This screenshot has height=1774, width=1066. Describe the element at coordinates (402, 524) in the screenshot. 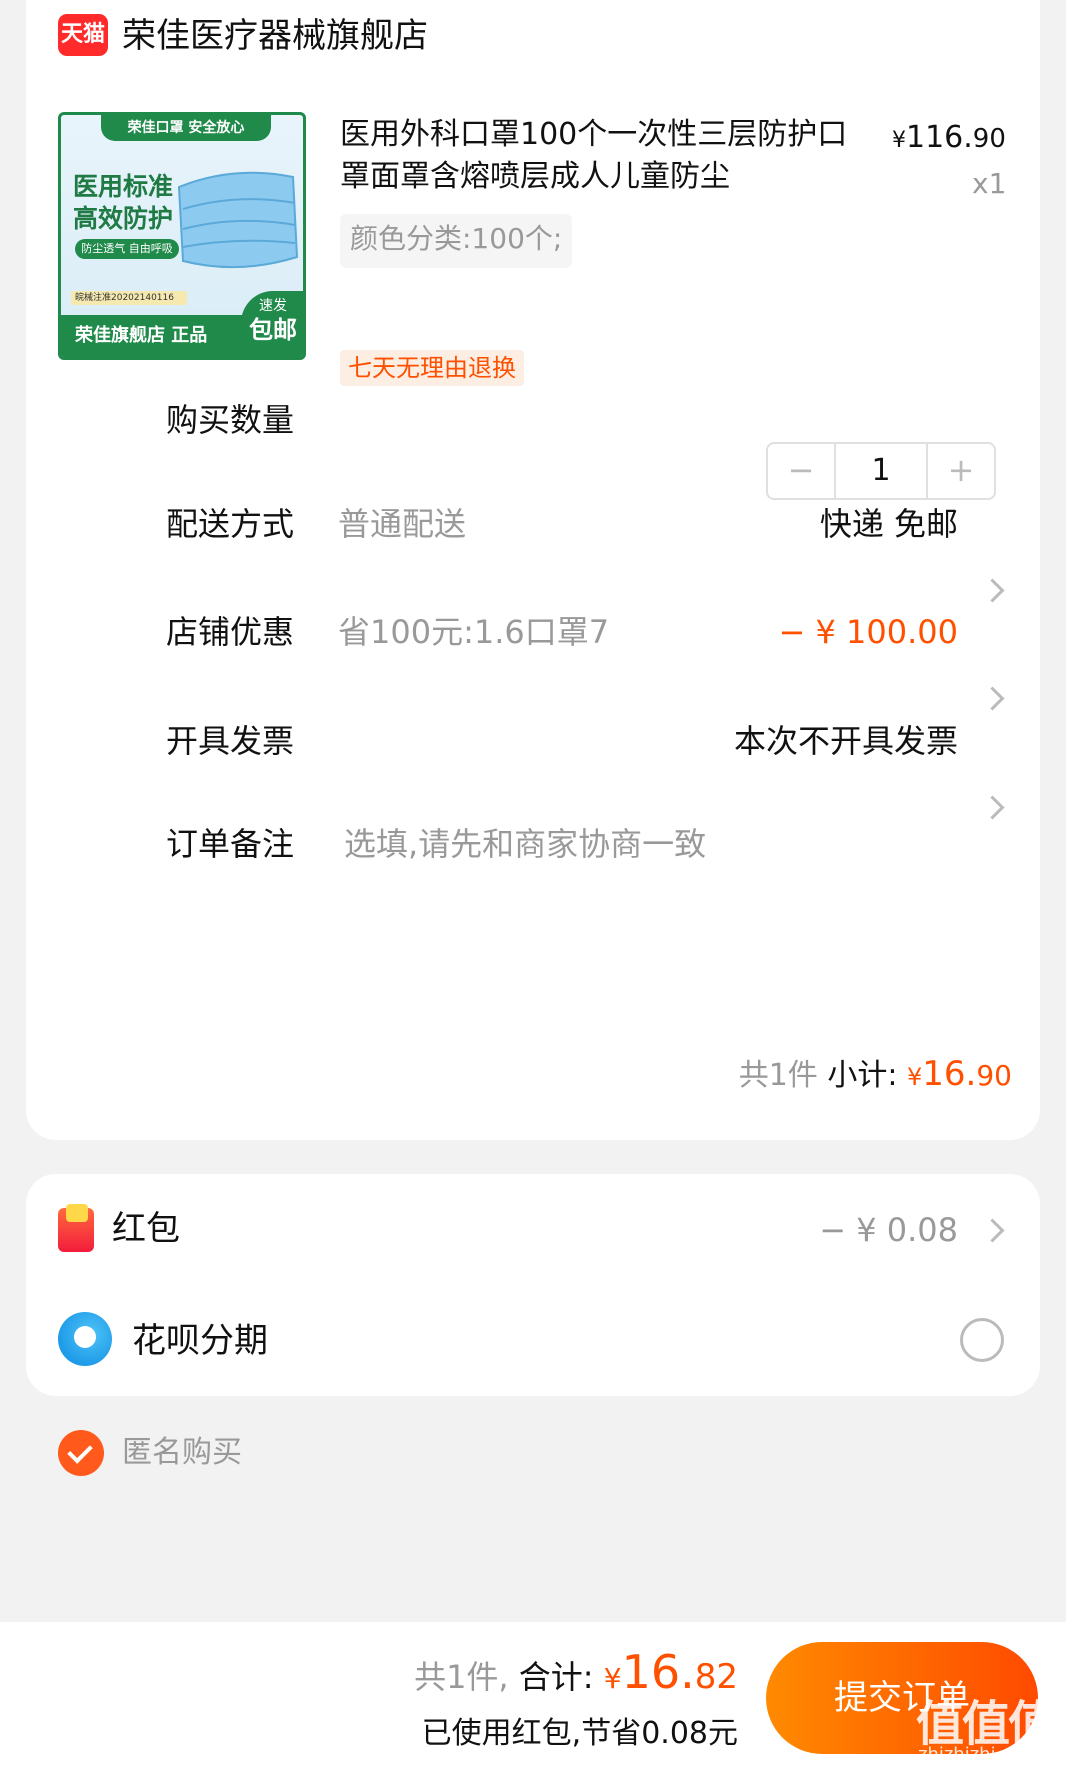

I see `delivery-method: 普通配送` at that location.